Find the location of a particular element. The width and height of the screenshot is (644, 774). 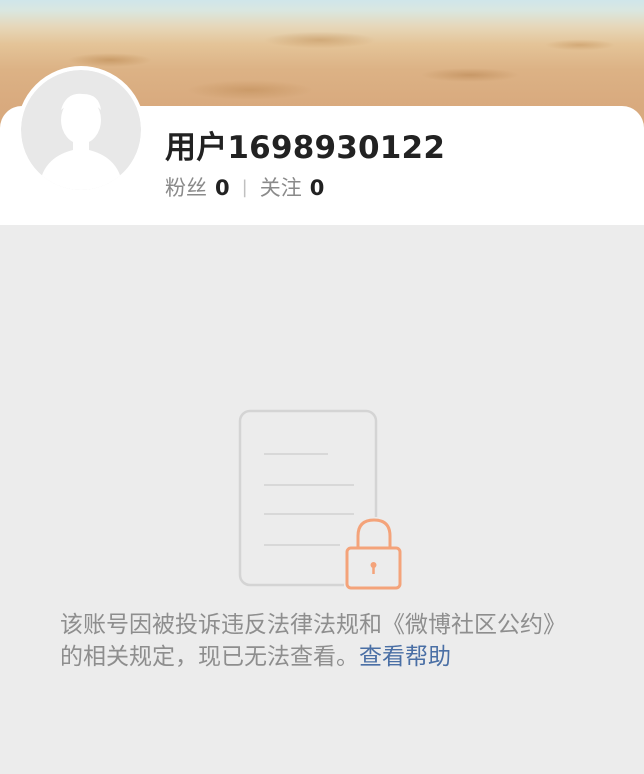

avatar is located at coordinates (81, 130).